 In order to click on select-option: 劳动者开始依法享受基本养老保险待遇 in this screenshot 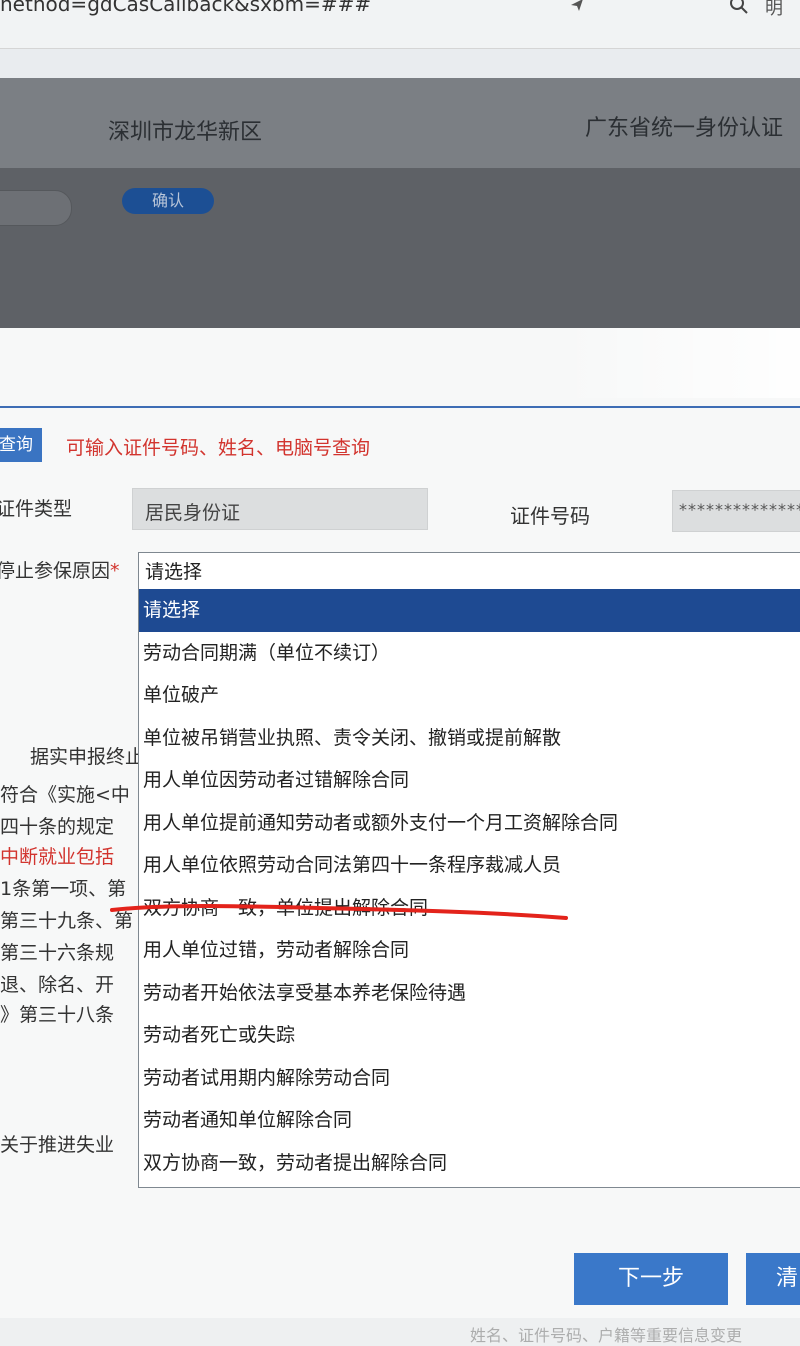, I will do `click(469, 993)`.